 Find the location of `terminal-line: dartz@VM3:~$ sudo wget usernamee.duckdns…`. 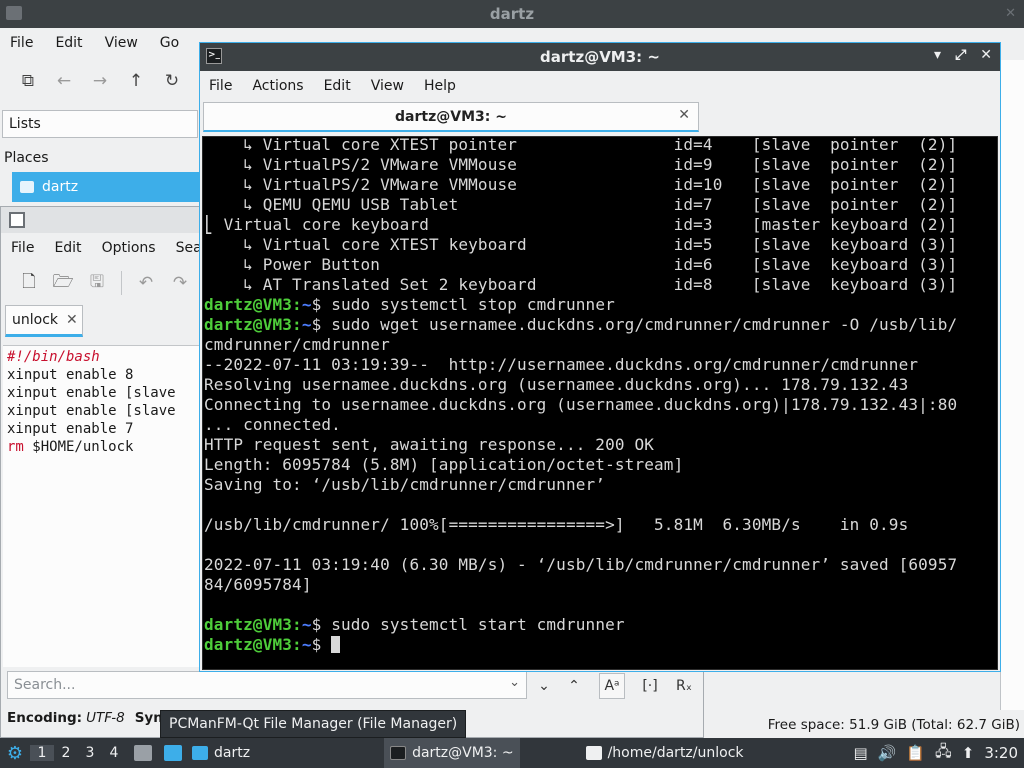

terminal-line: dartz@VM3:~$ sudo wget usernamee.duckdns… is located at coordinates (581, 324).